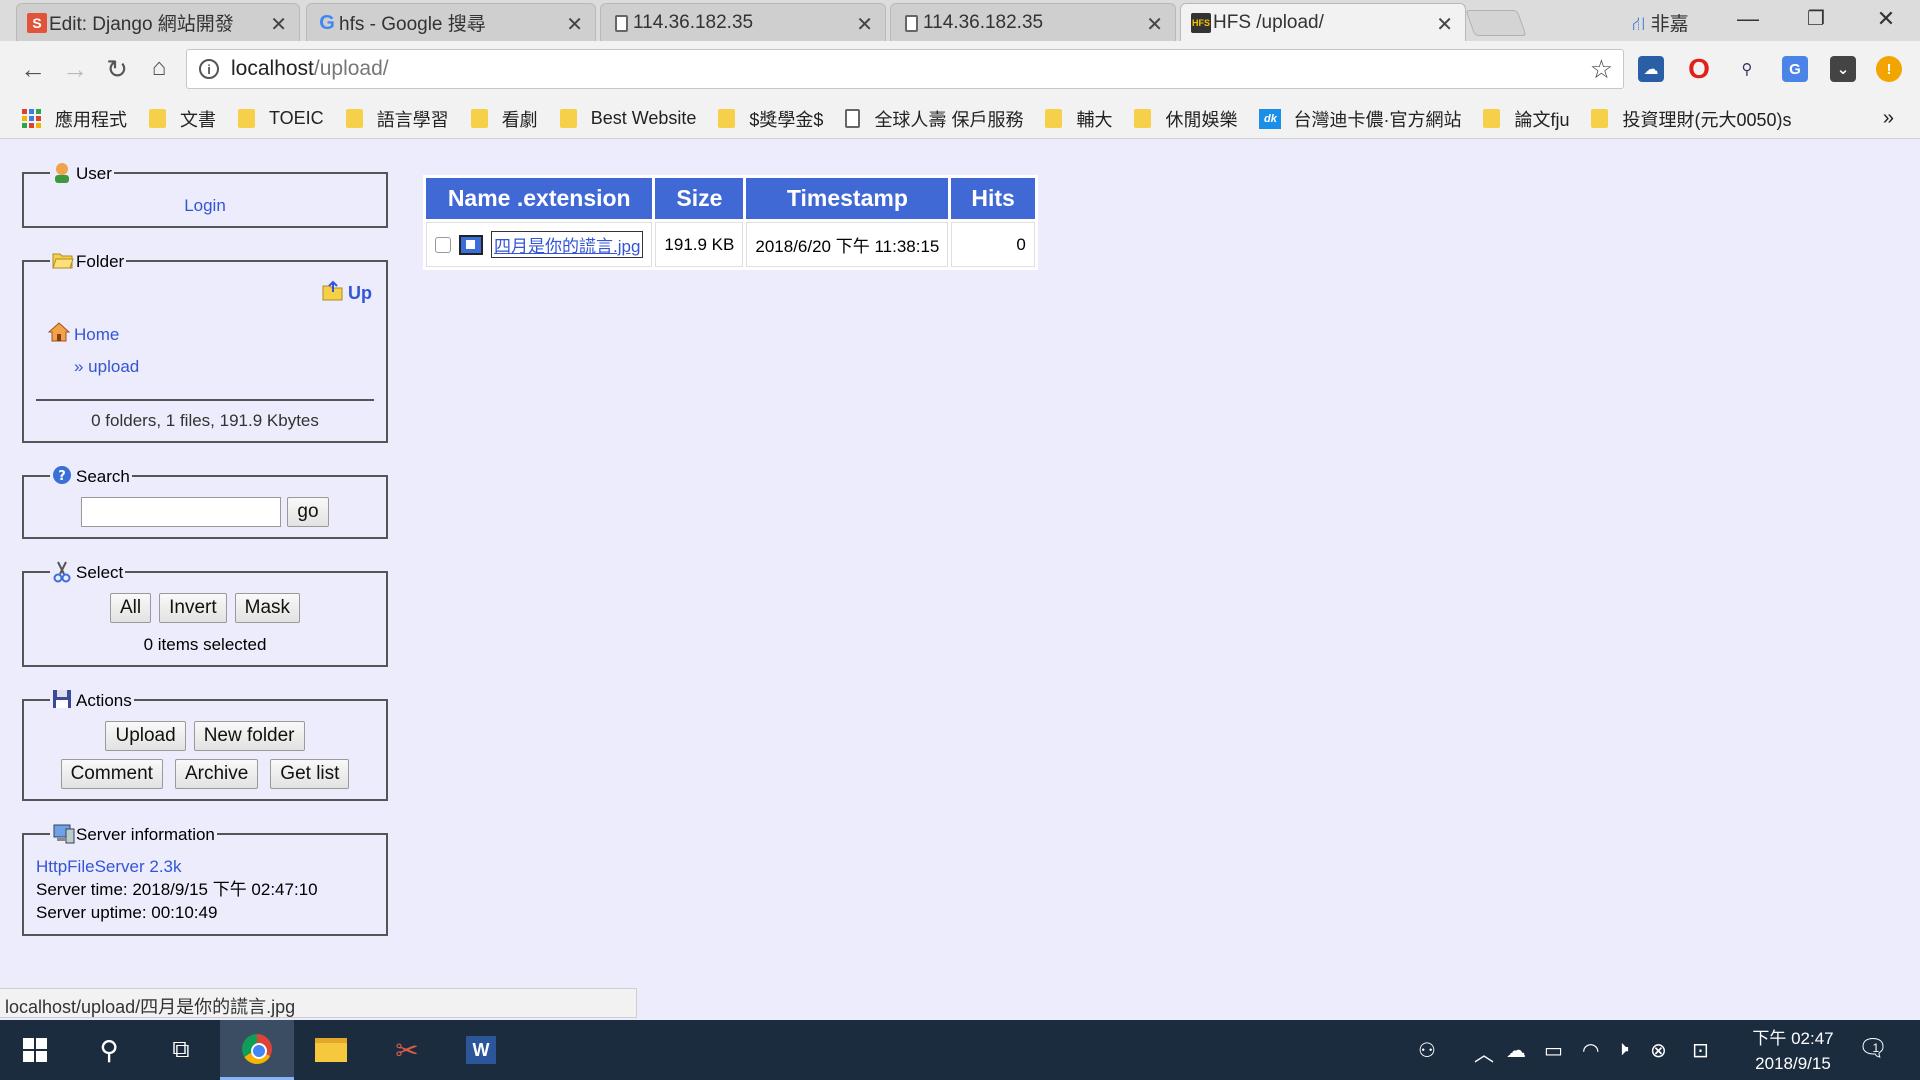 The image size is (1920, 1080). What do you see at coordinates (1888, 118) in the screenshot?
I see `more-bookmarks-button: »` at bounding box center [1888, 118].